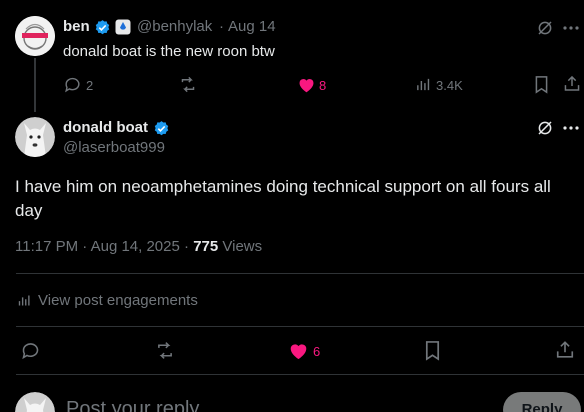 This screenshot has height=412, width=584. I want to click on avatar-donald-boat, so click(35, 137).